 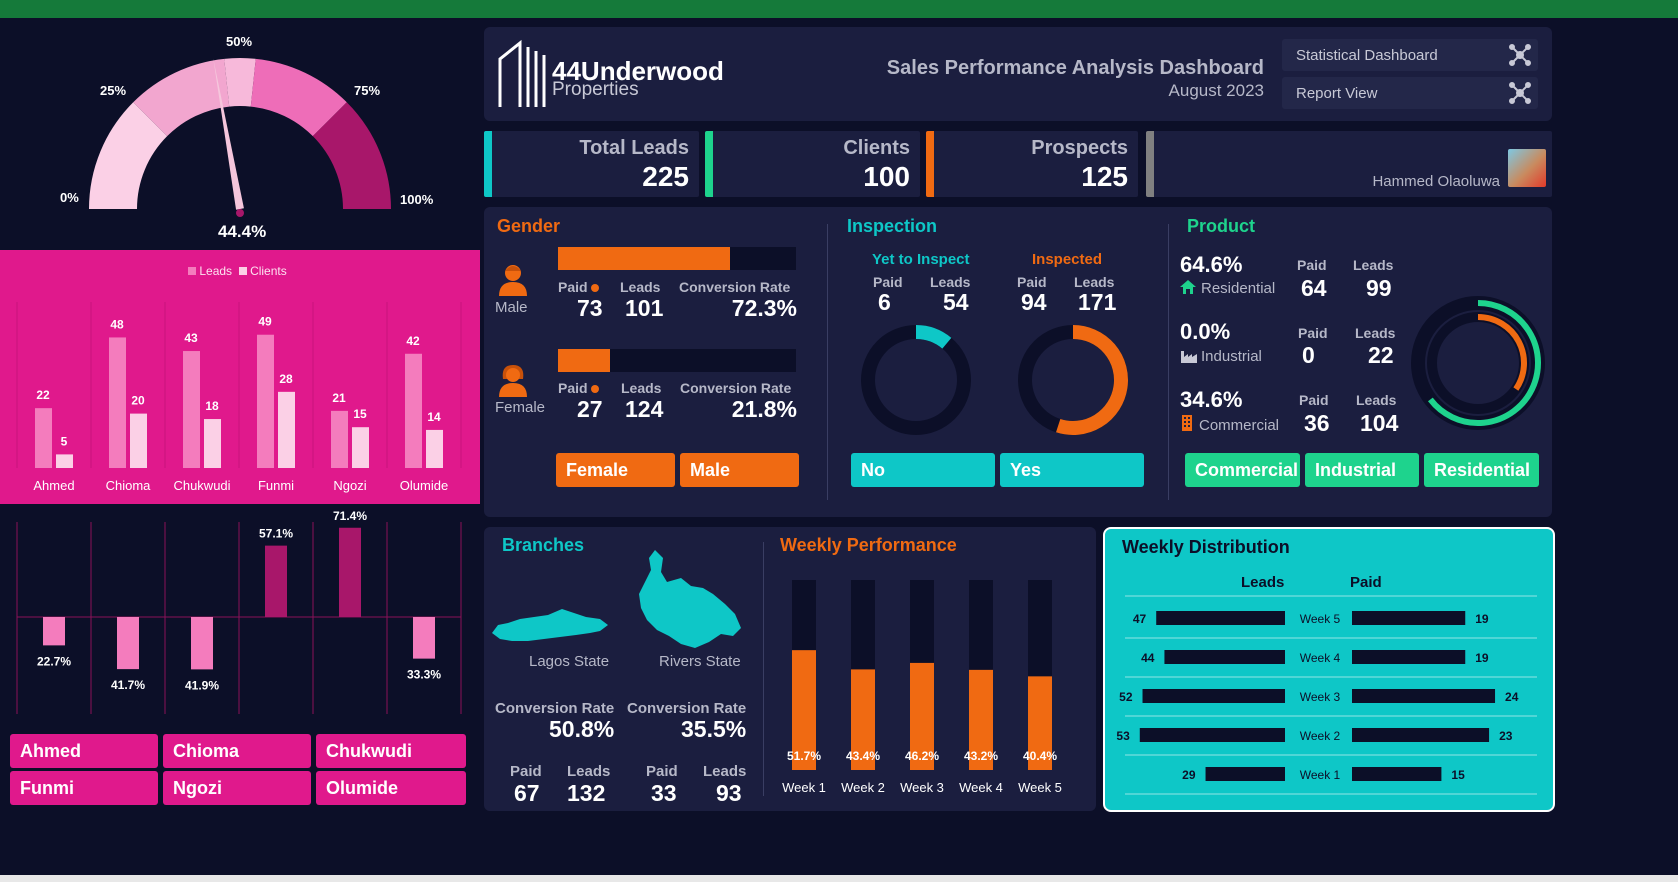 What do you see at coordinates (54, 631) in the screenshot?
I see `bar-conversion-ahmed` at bounding box center [54, 631].